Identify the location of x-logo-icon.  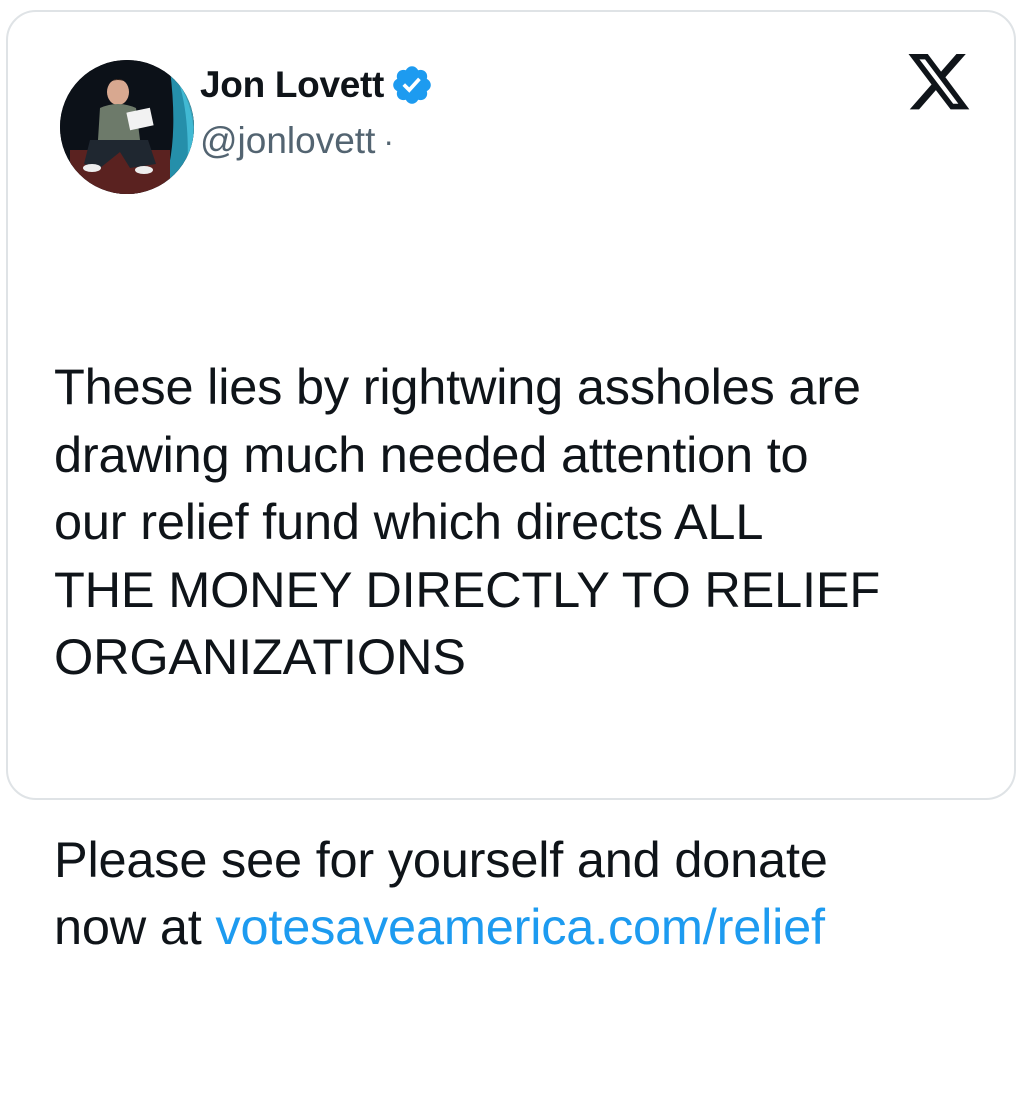
(940, 83).